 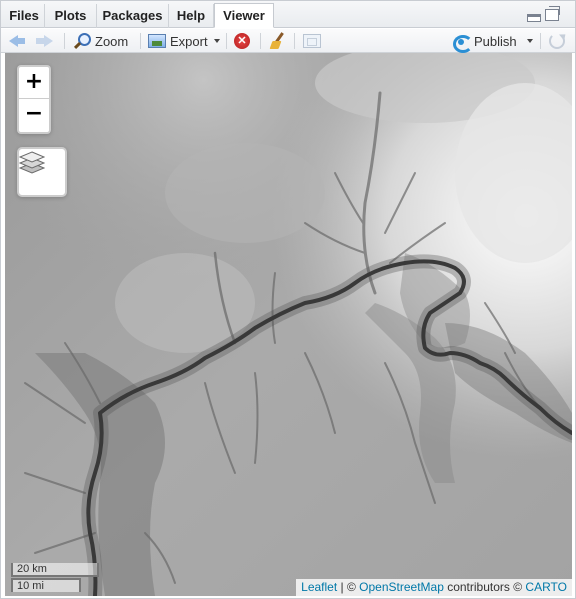 I want to click on zoom-button: Zoom, so click(x=100, y=41).